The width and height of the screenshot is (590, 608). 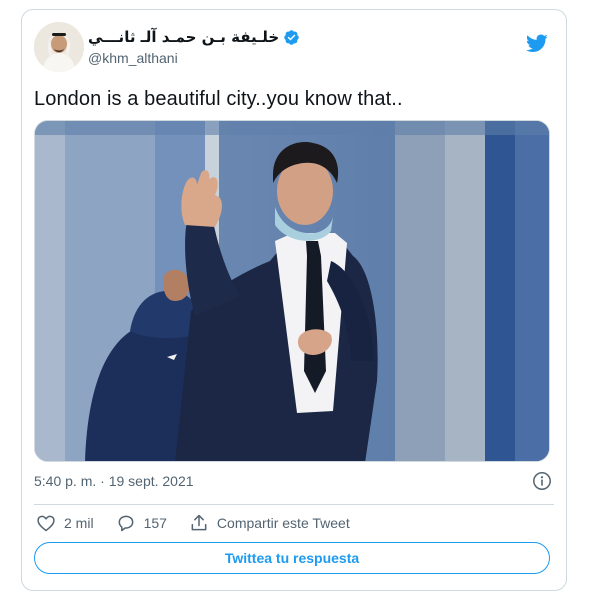 I want to click on reply-button: 157, so click(x=141, y=523).